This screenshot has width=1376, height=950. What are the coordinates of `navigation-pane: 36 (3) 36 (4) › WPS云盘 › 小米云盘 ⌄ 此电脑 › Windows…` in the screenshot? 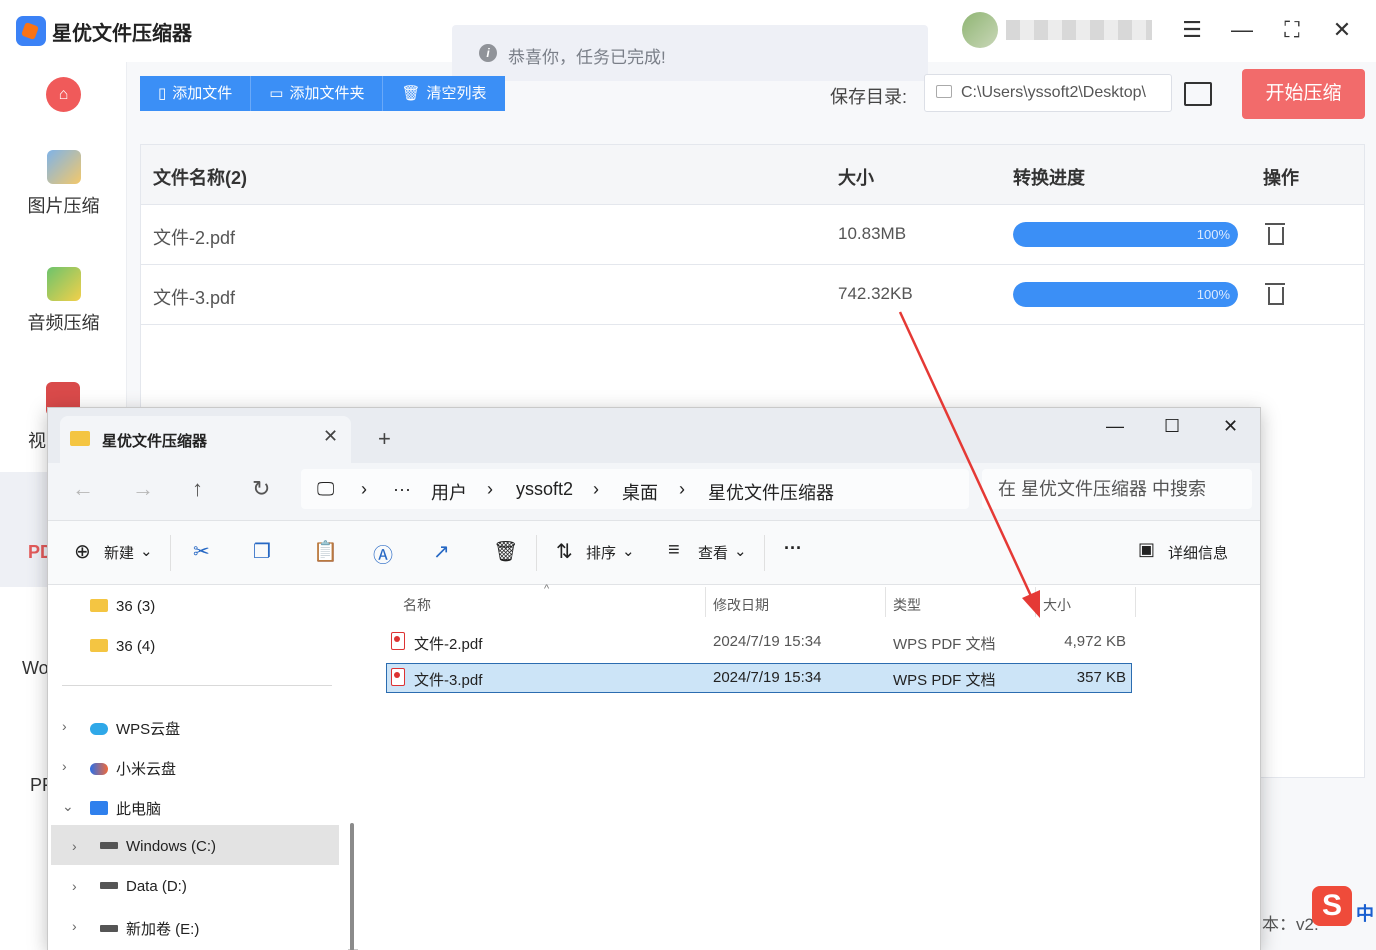 It's located at (201, 767).